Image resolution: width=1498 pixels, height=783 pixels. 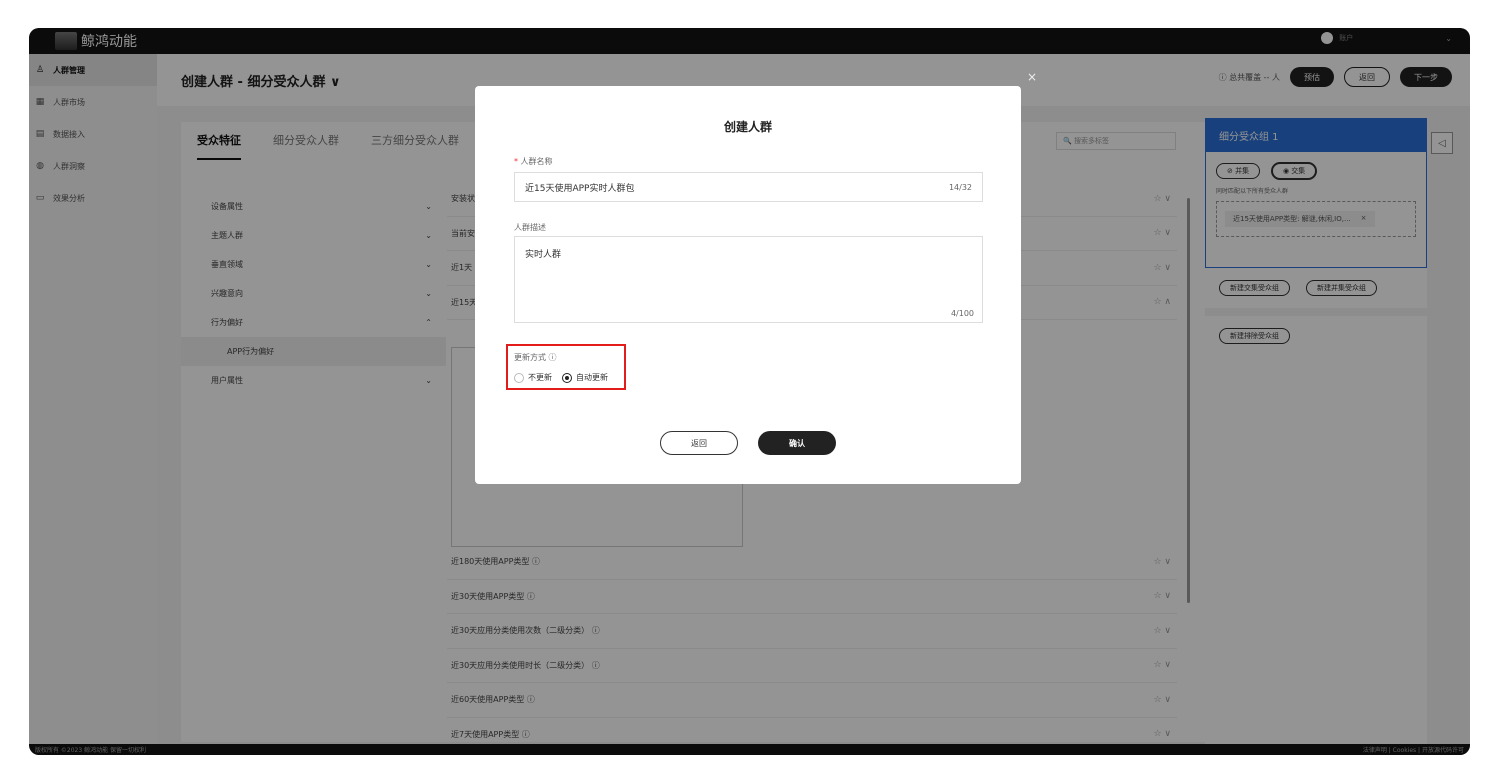 I want to click on radio-checked-icon, so click(x=567, y=377).